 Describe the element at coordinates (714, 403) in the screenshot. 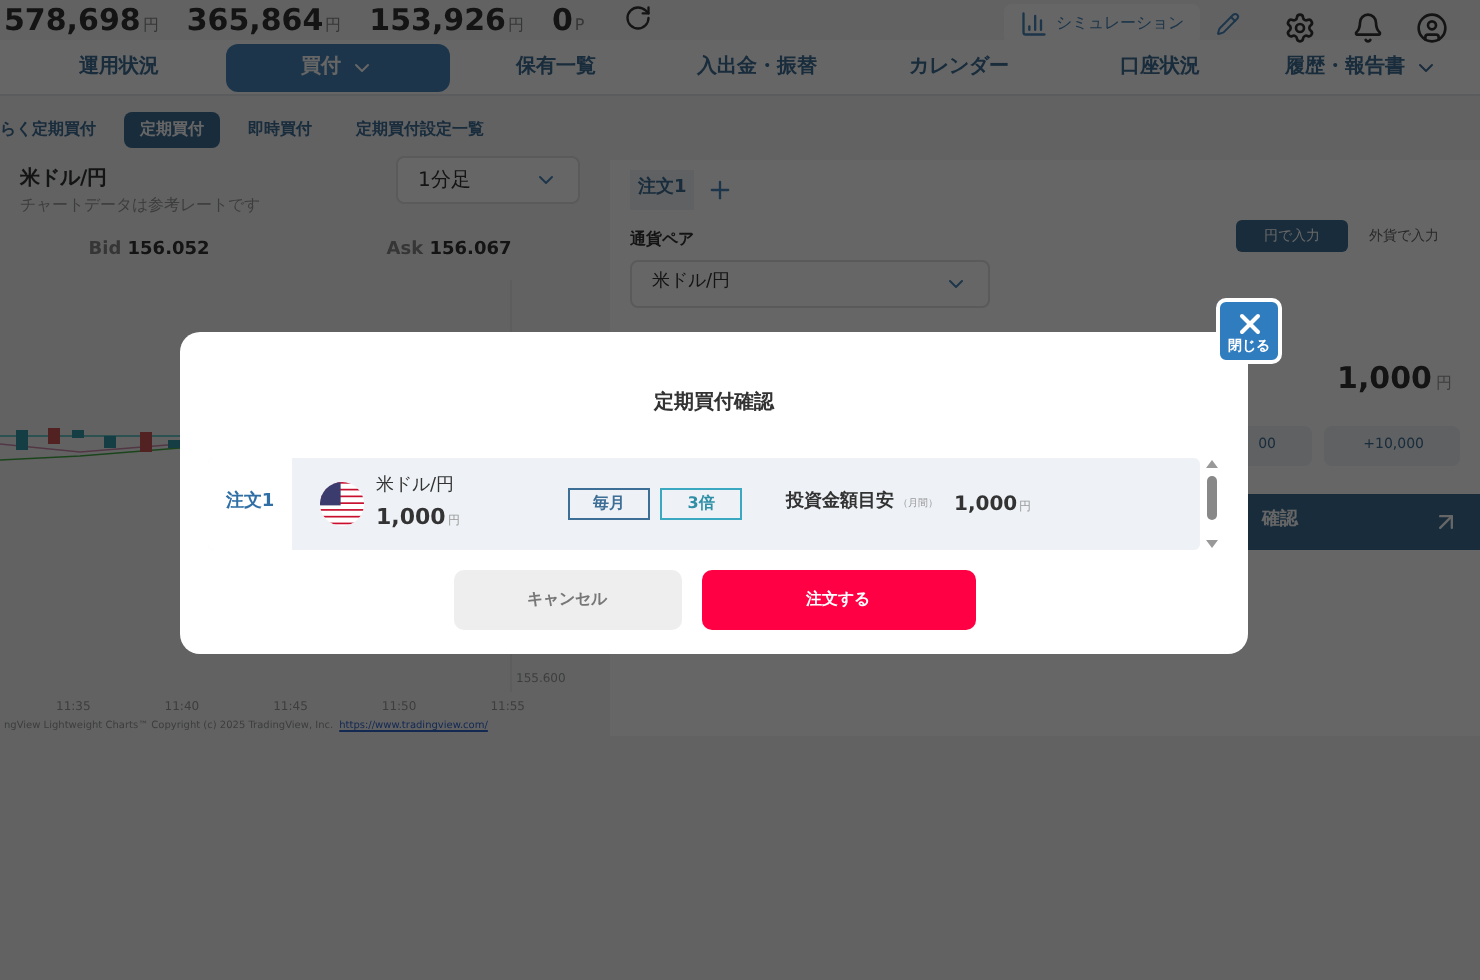

I see `dialog-title: 定期買付確認` at that location.